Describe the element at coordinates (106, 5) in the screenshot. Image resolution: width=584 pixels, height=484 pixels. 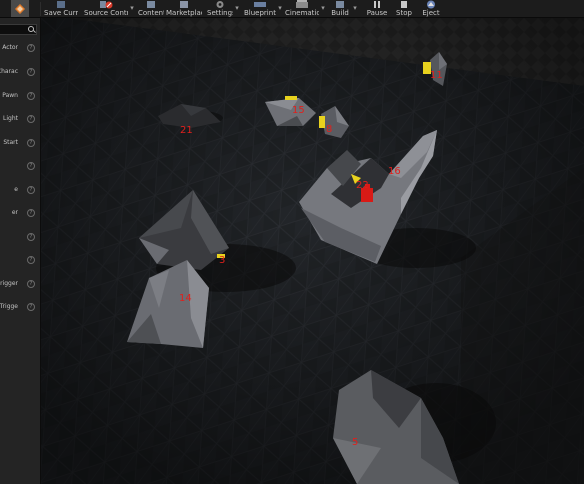
I see `source-control-icon` at that location.